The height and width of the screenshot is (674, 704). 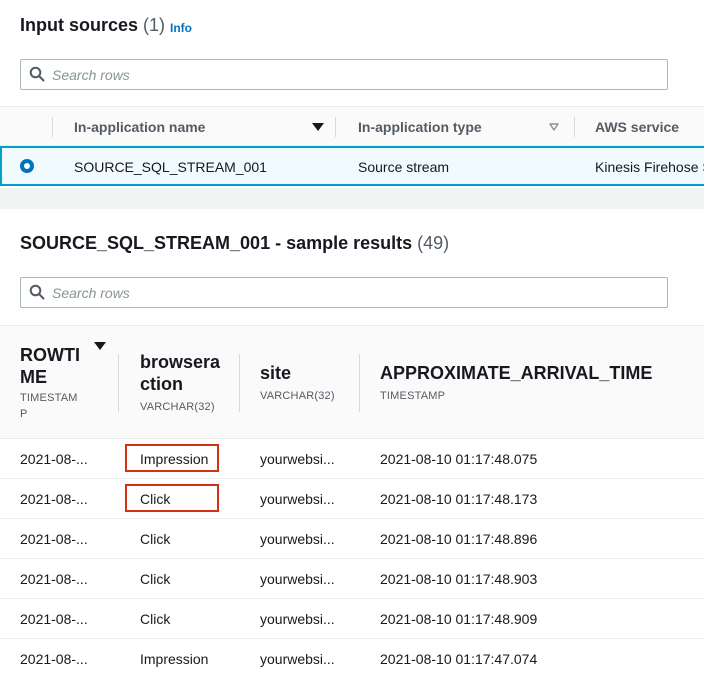 What do you see at coordinates (161, 384) in the screenshot?
I see `column-title-line: ction` at bounding box center [161, 384].